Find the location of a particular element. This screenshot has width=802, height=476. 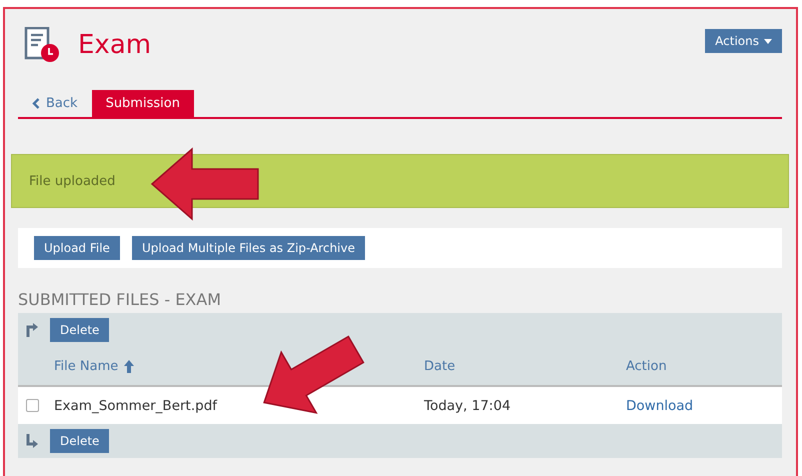

file-name-cell-text: Exam_Sommer_Bert.pdf is located at coordinates (136, 406).